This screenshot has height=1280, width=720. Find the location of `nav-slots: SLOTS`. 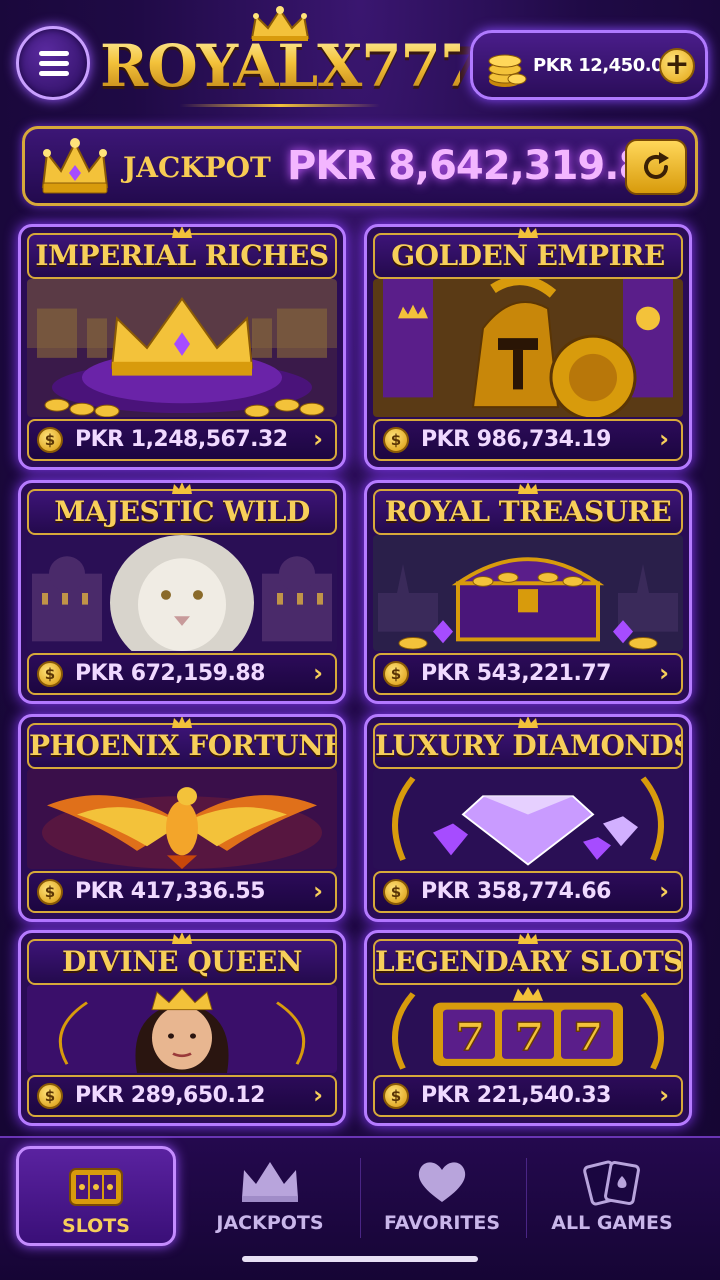

nav-slots: SLOTS is located at coordinates (96, 1196).